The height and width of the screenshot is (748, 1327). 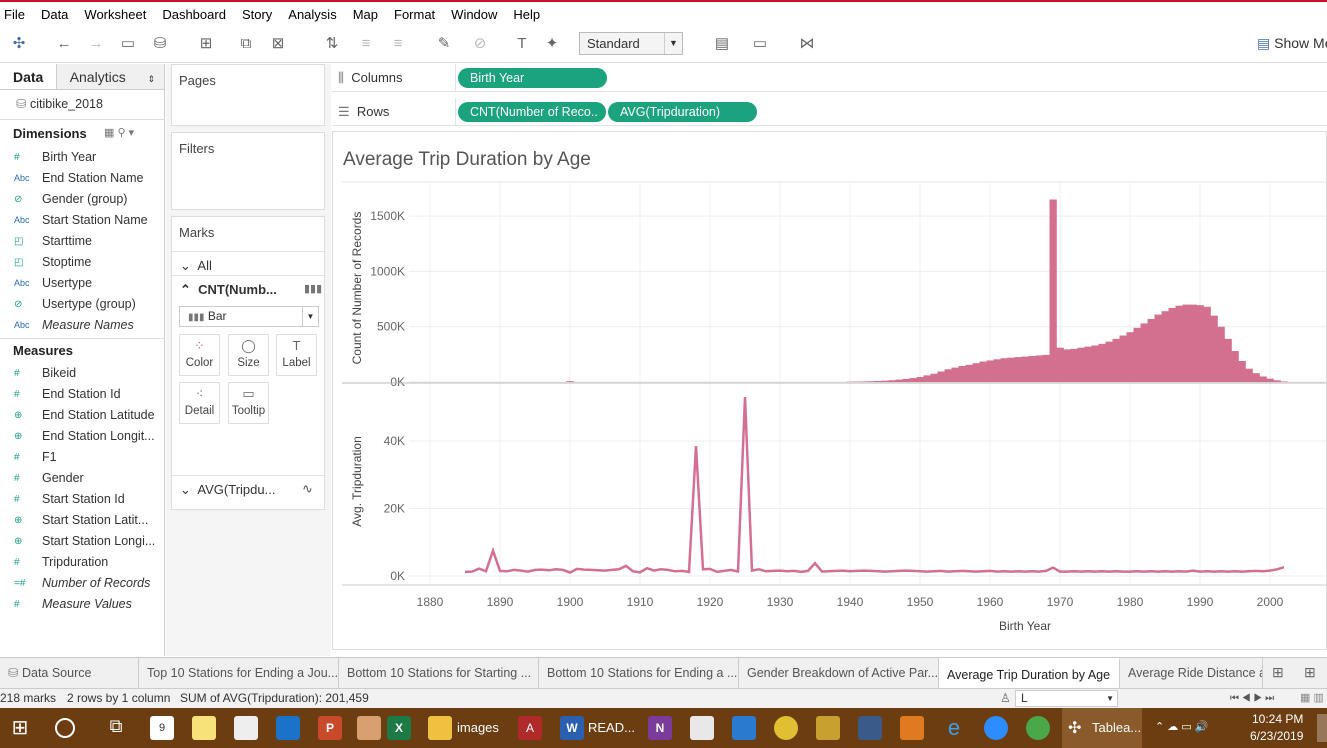 What do you see at coordinates (96, 44) in the screenshot?
I see `redo-icon: →` at bounding box center [96, 44].